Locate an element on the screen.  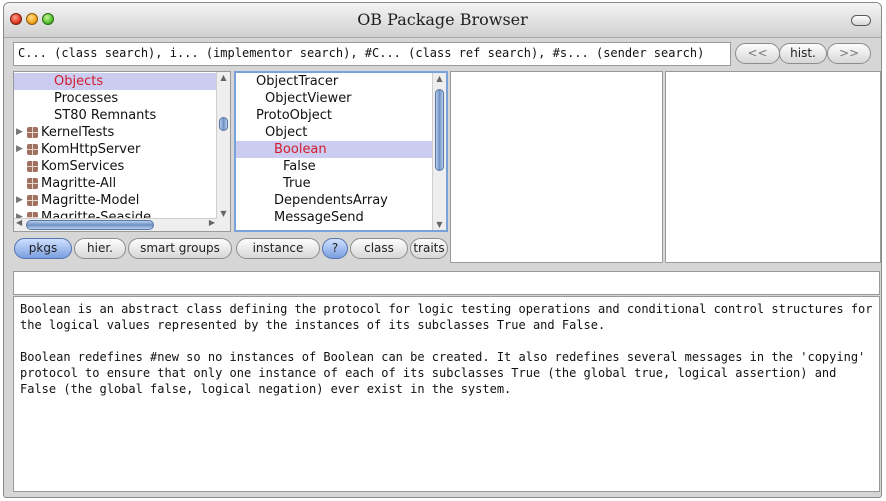
class-item-label: DependentsArray is located at coordinates (331, 200).